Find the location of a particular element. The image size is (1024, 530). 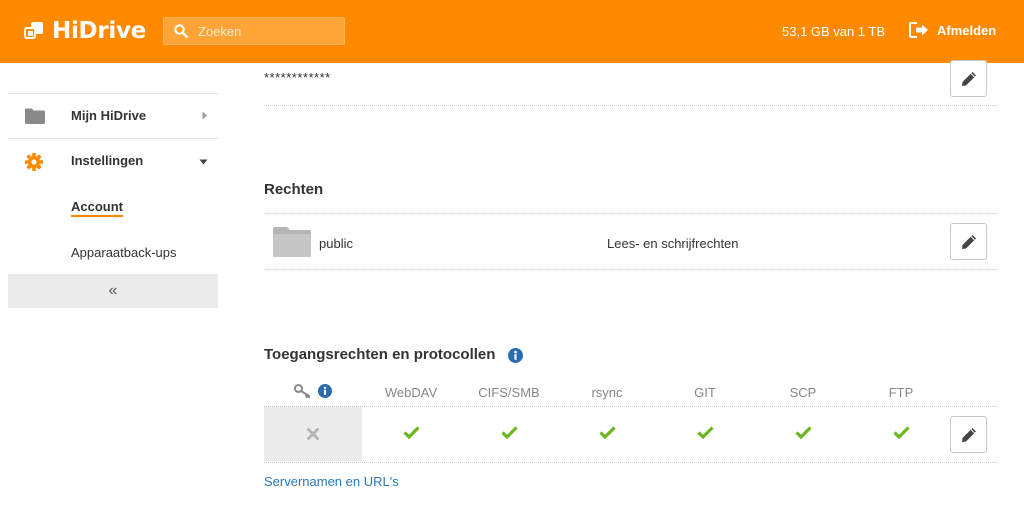

protocol-status-cifs-smb is located at coordinates (509, 432).